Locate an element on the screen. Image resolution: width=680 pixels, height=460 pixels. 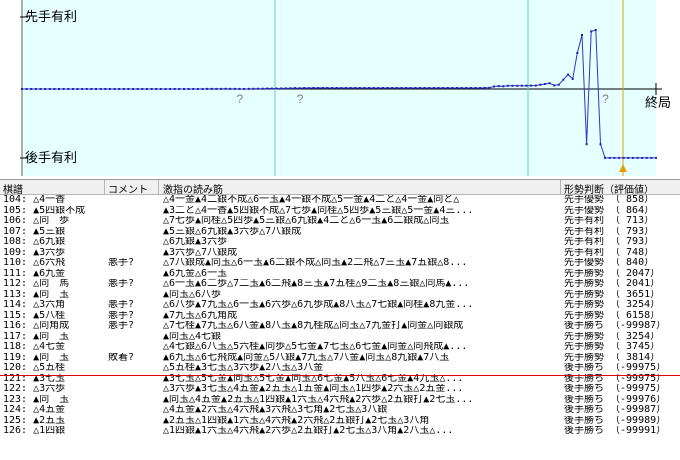
row-eval: 後手勝ち （-99989） is located at coordinates (620, 421).